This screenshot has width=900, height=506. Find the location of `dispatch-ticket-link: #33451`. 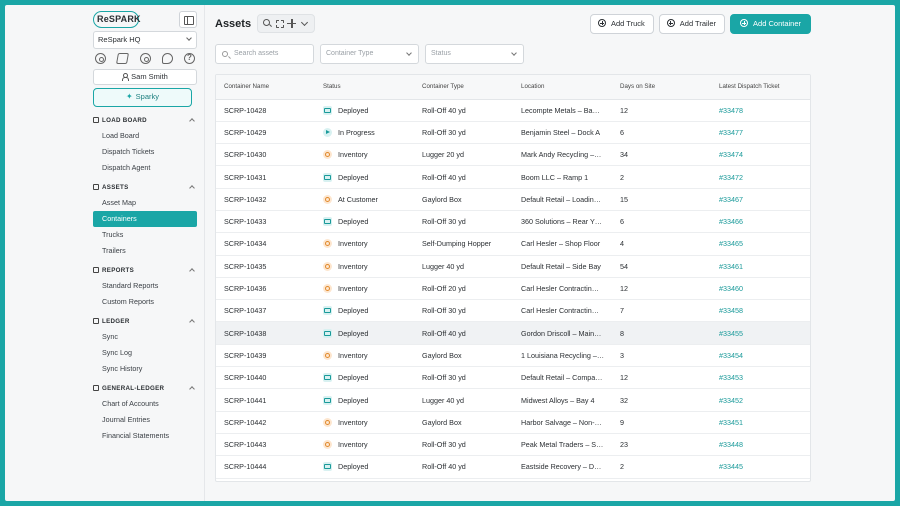

dispatch-ticket-link: #33451 is located at coordinates (760, 422).